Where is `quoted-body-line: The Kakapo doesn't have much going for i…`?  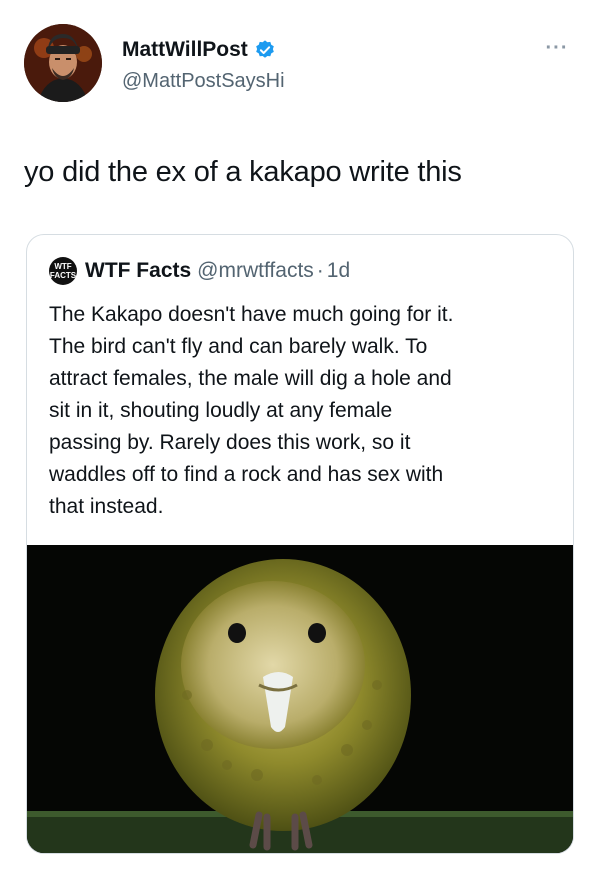
quoted-body-line: The Kakapo doesn't have much going for i… is located at coordinates (251, 314).